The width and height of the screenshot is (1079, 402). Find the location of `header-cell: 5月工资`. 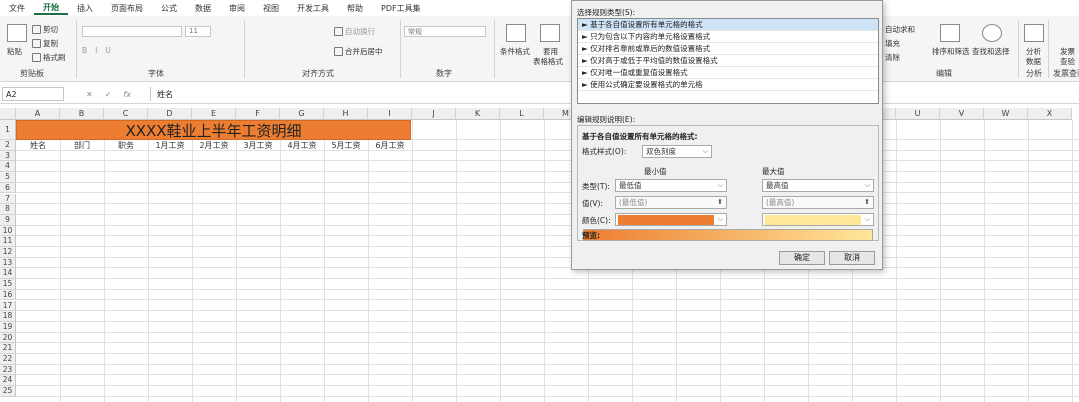

header-cell: 5月工资 is located at coordinates (346, 146).